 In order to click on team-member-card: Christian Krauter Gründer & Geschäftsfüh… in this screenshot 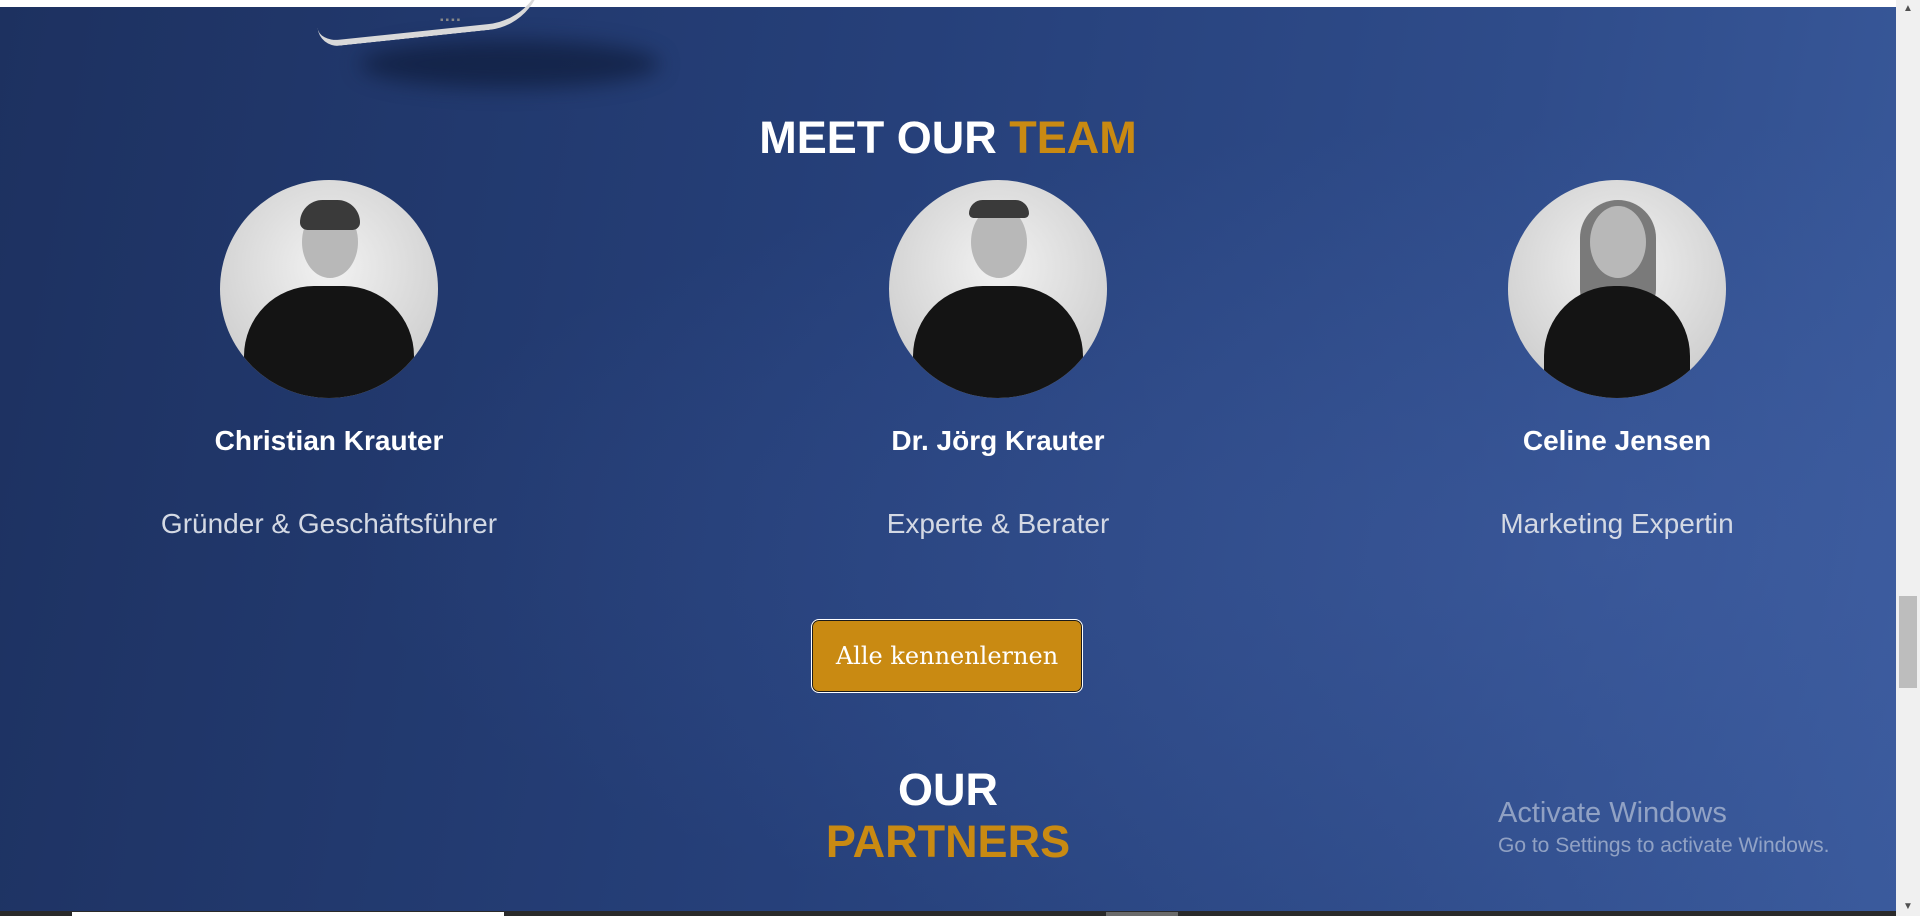, I will do `click(329, 360)`.